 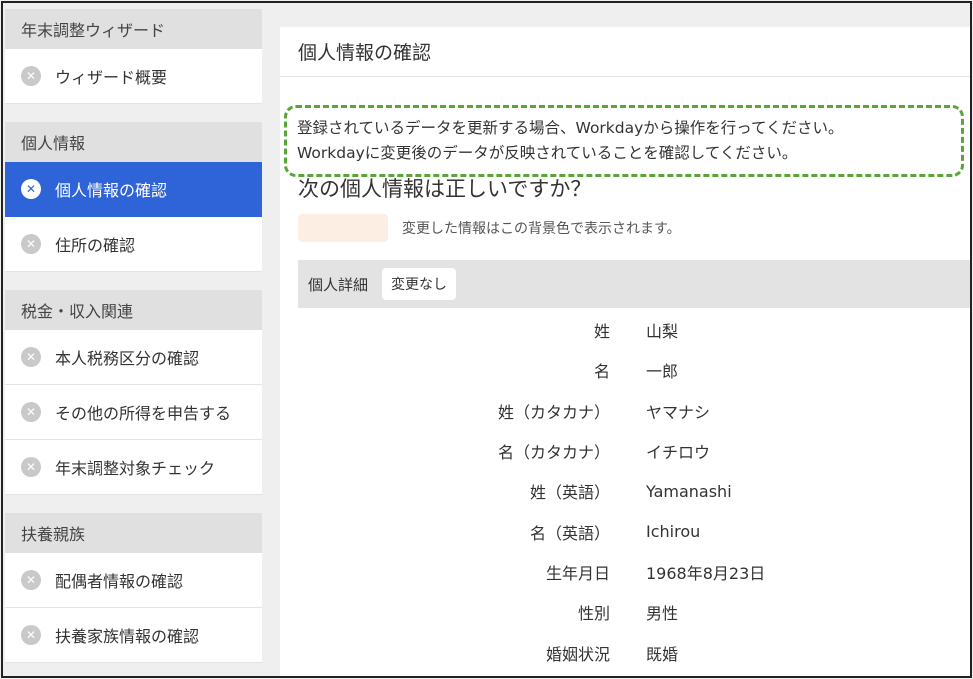 I want to click on confirmation-question: 次の個人情報は正しいですか？, so click(x=445, y=189).